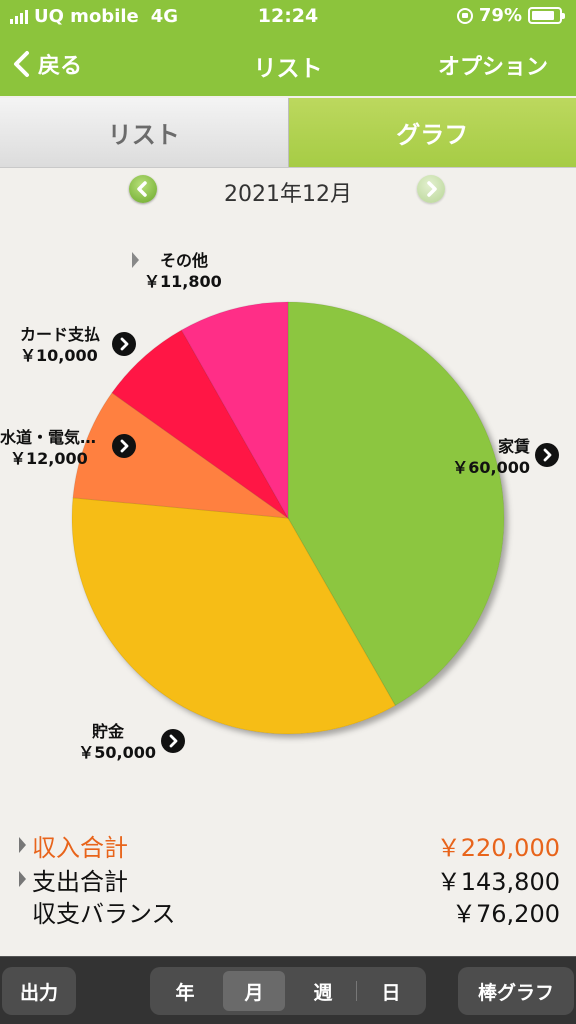 This screenshot has width=576, height=1024. I want to click on bar-graph-button: 棒グラフ, so click(516, 991).